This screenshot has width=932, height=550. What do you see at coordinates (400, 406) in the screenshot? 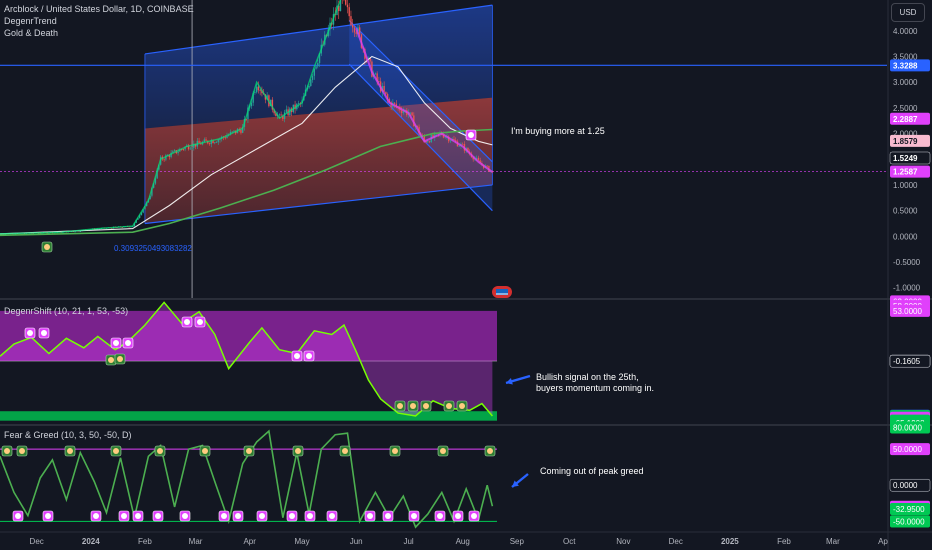
I see `shift-marker-10-face` at bounding box center [400, 406].